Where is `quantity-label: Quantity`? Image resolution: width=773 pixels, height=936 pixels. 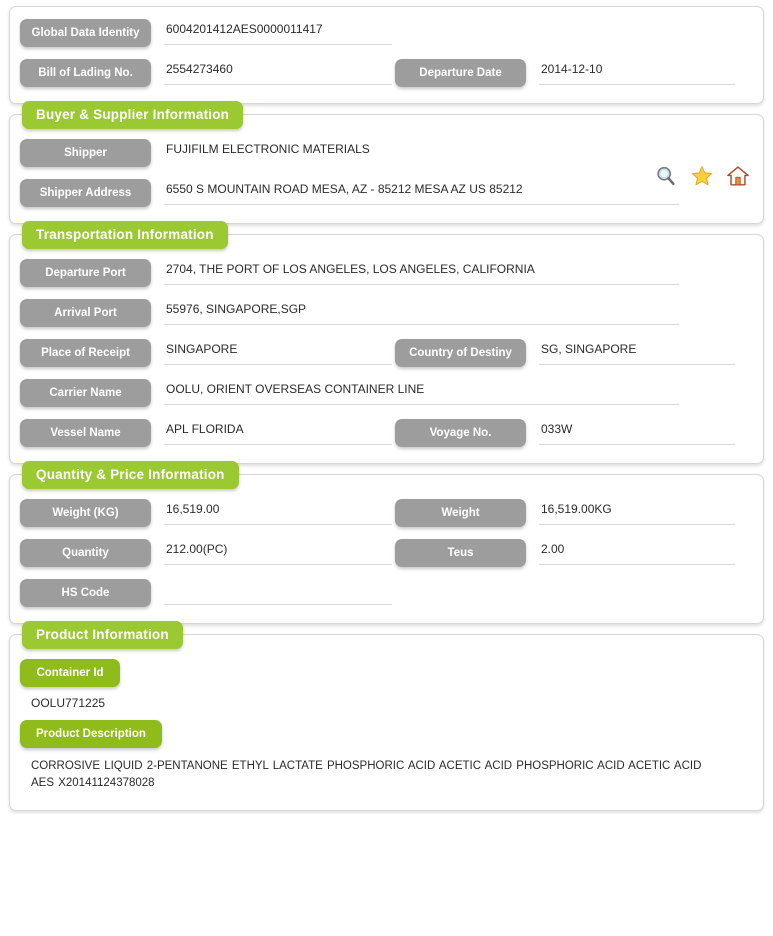 quantity-label: Quantity is located at coordinates (85, 553).